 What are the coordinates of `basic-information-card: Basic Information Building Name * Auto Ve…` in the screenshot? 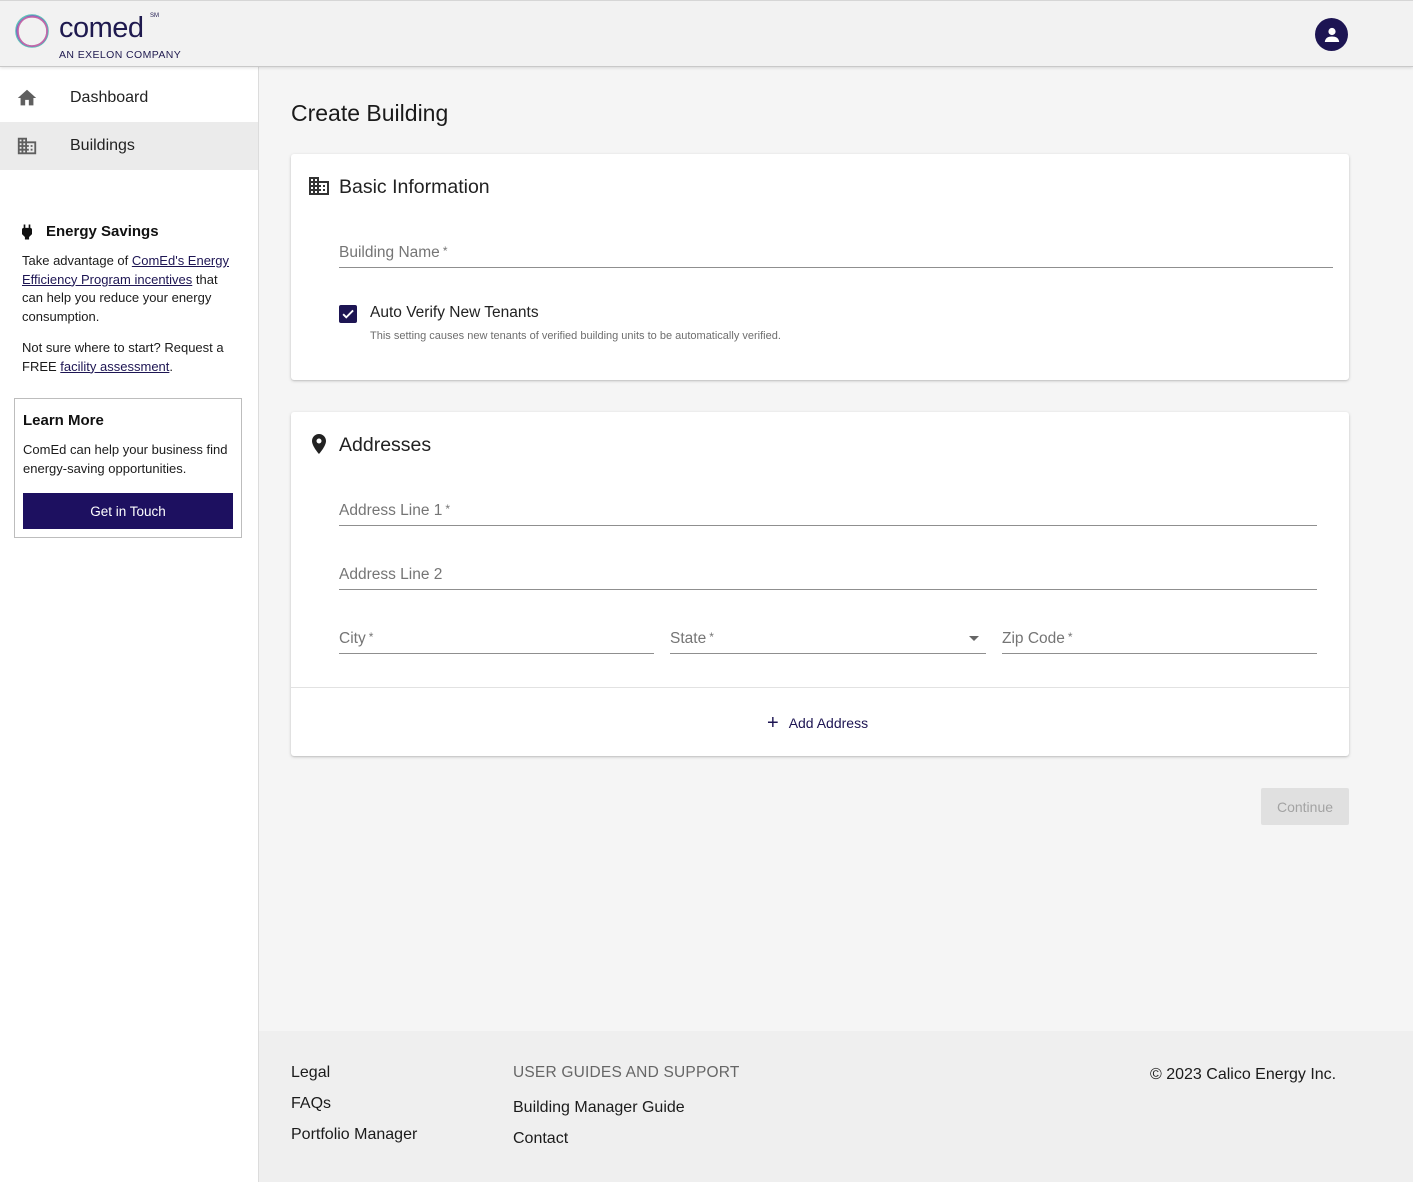 It's located at (820, 267).